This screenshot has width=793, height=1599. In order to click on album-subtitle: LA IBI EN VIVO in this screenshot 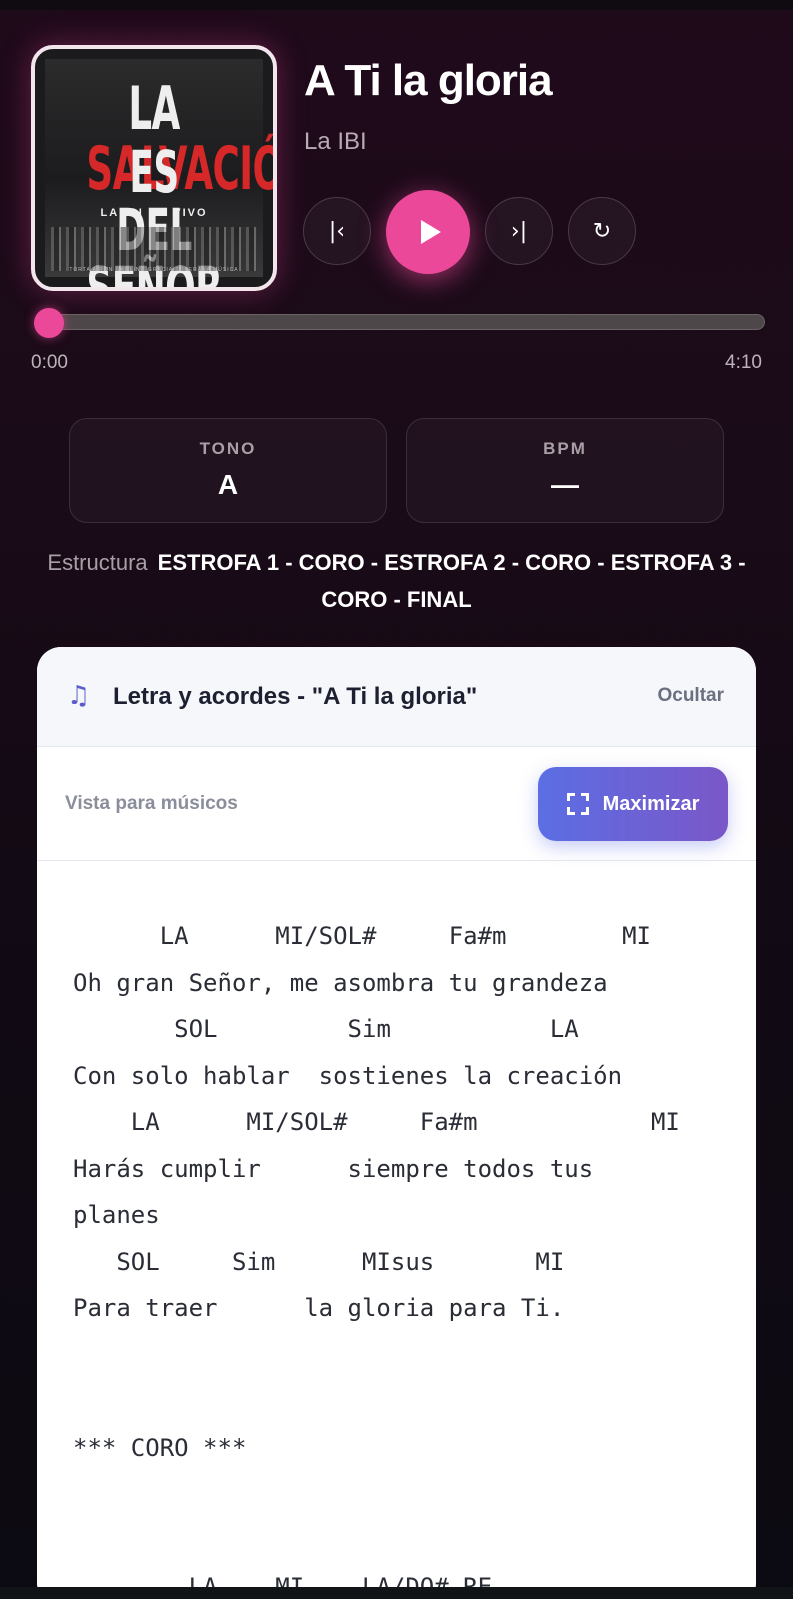, I will do `click(154, 213)`.